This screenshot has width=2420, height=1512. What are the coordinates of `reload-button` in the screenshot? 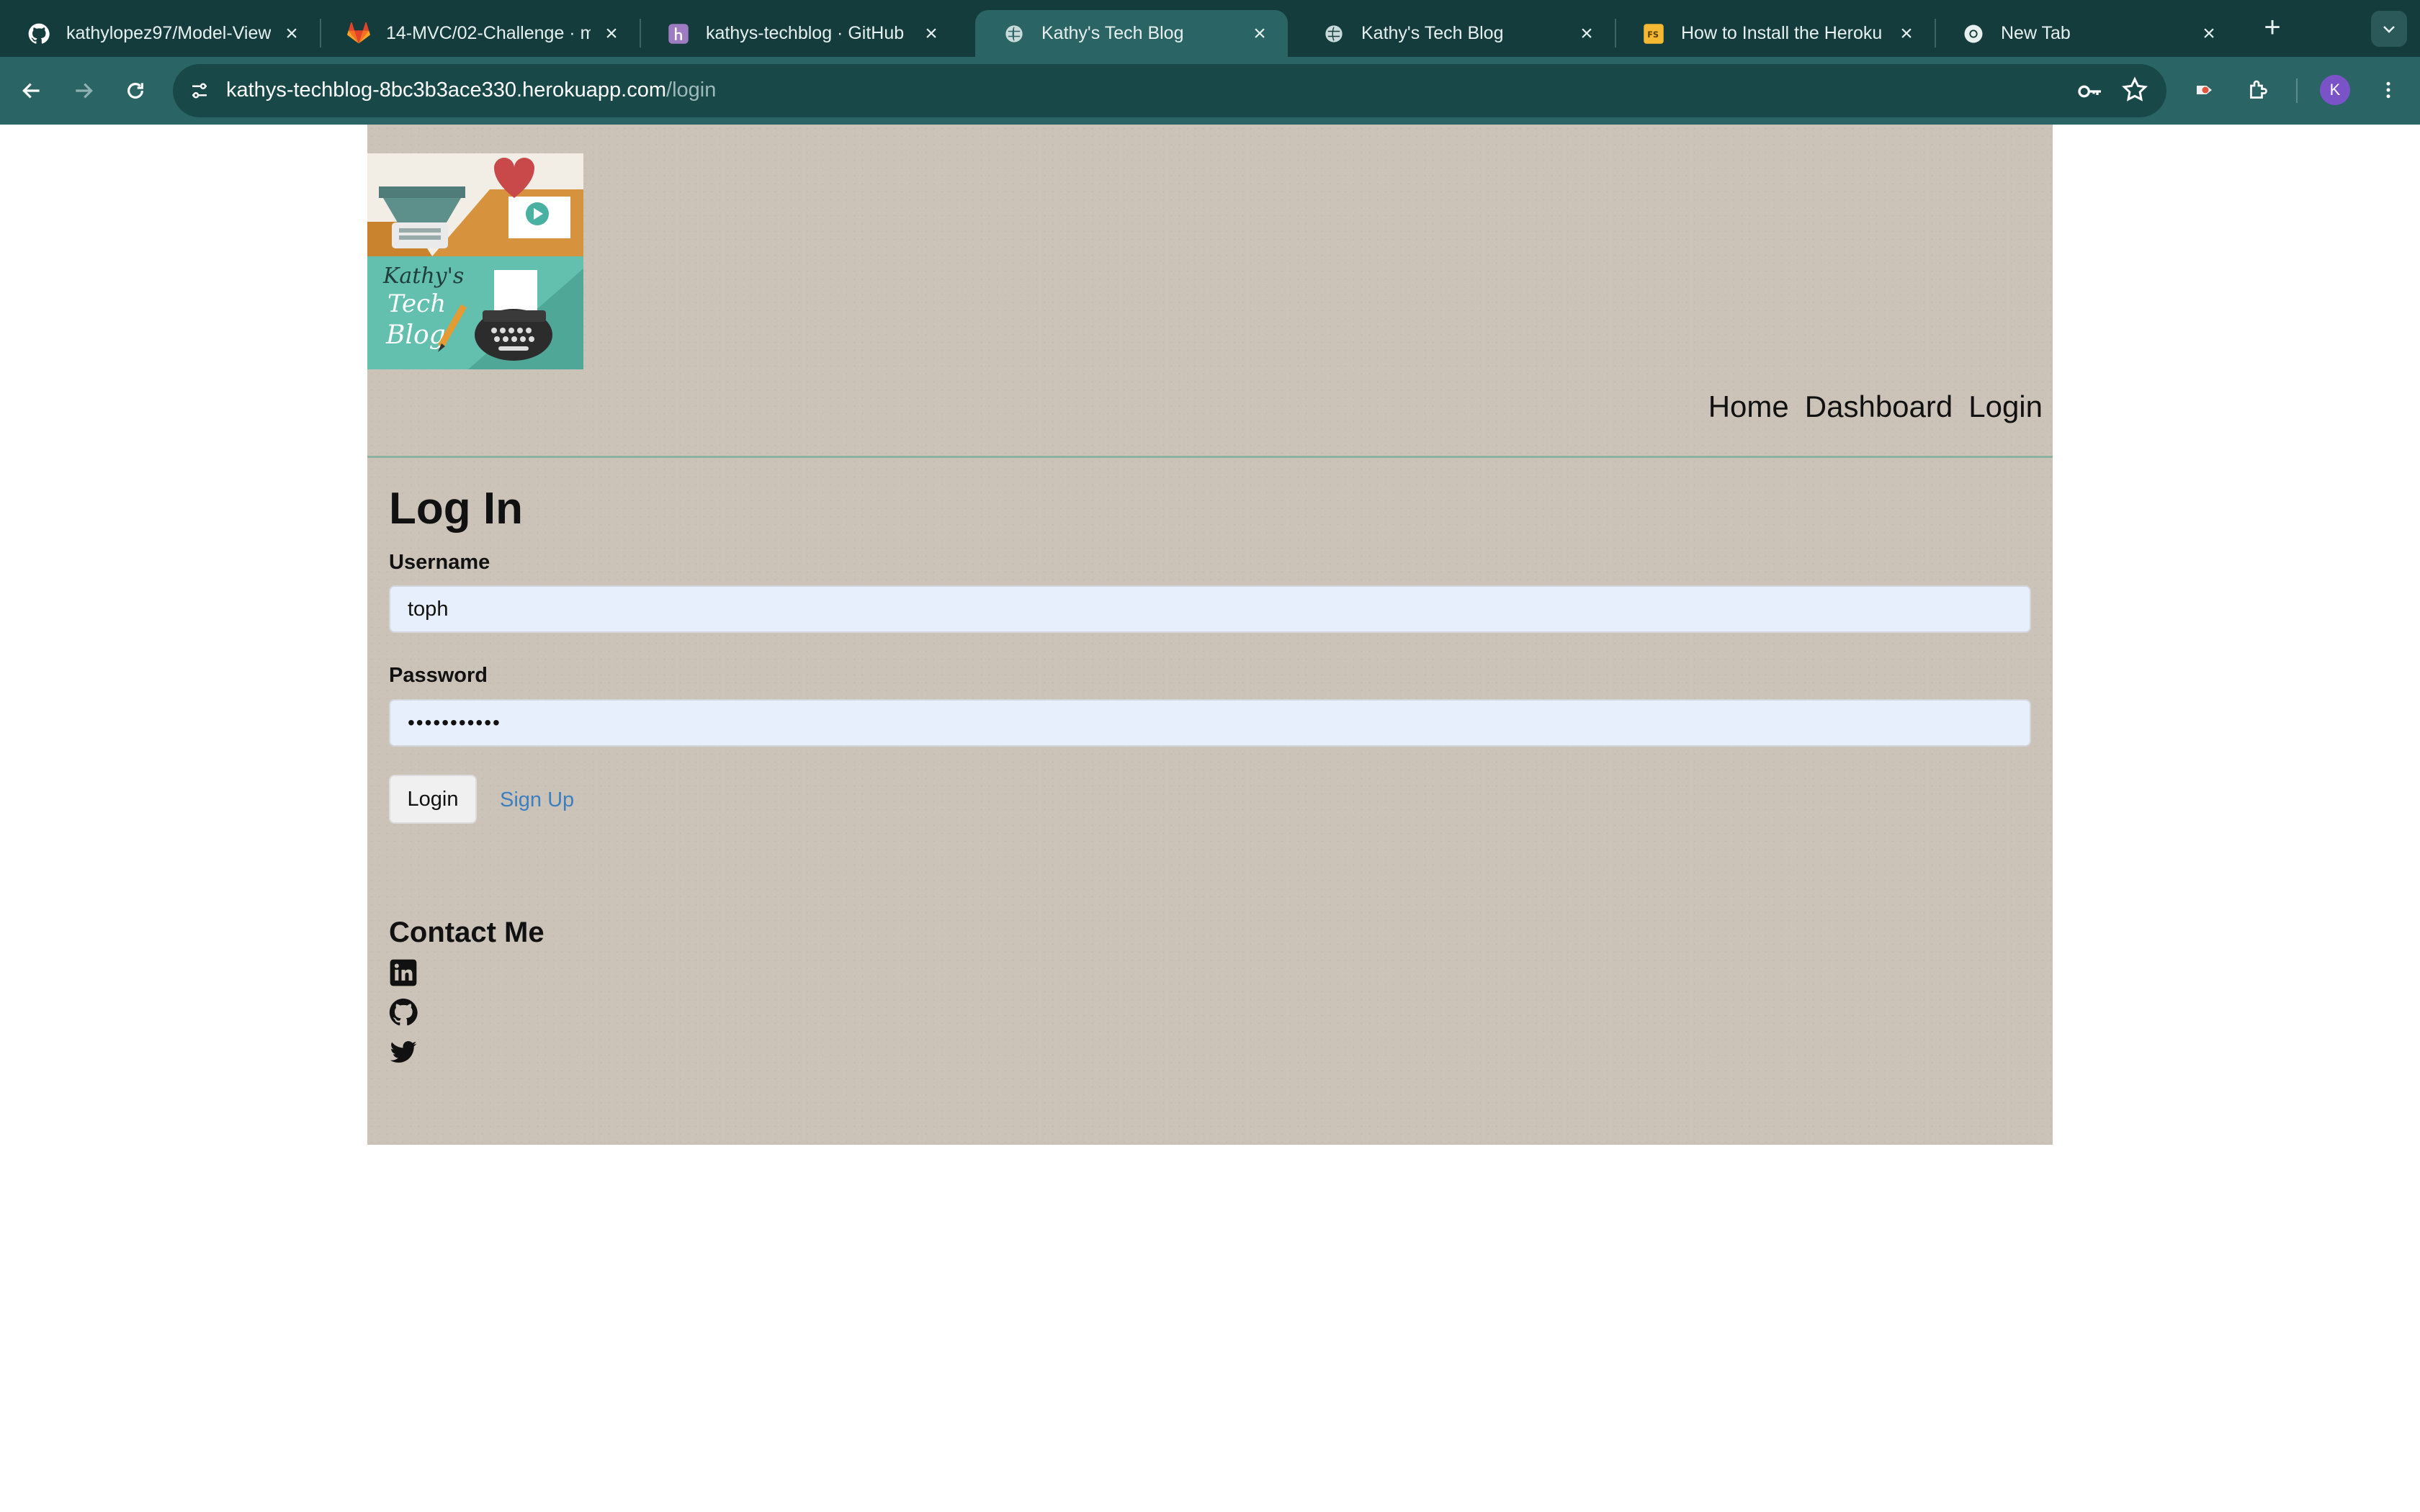 It's located at (135, 90).